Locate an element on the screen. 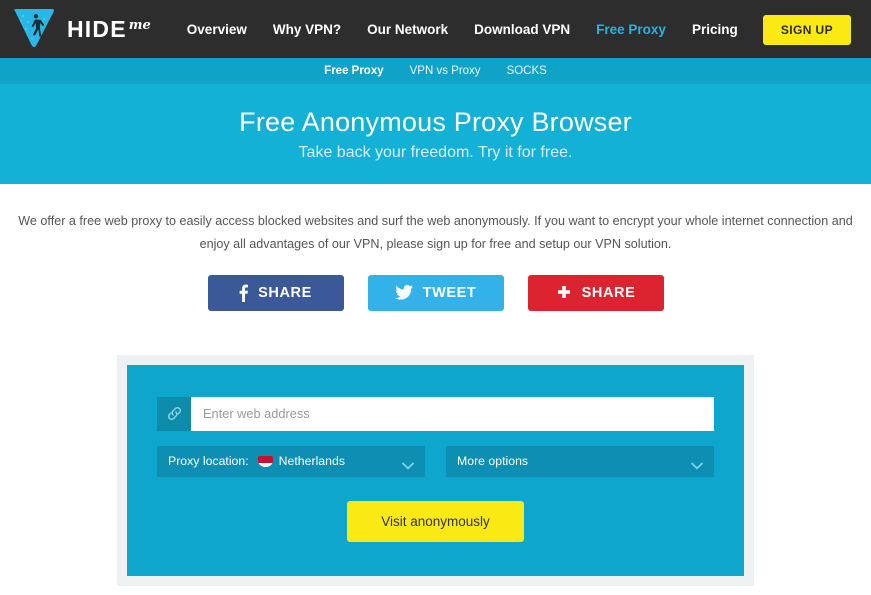 The width and height of the screenshot is (871, 595). more-options-select: More options is located at coordinates (580, 461).